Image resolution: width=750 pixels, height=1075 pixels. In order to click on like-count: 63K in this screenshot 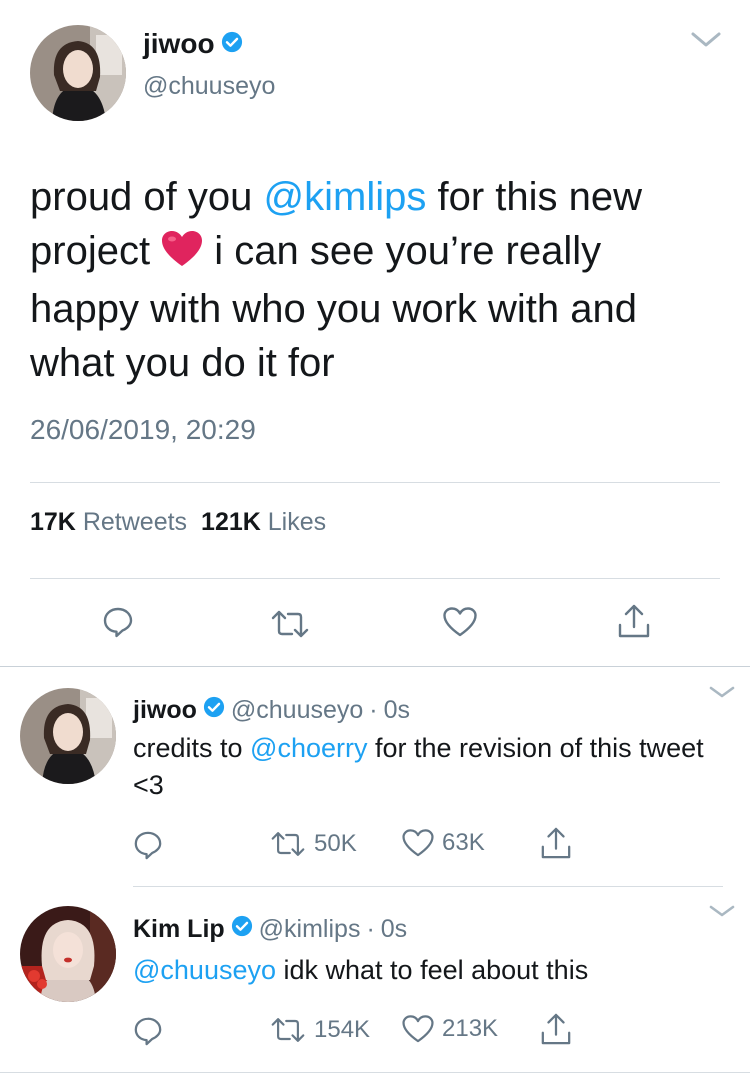, I will do `click(463, 842)`.